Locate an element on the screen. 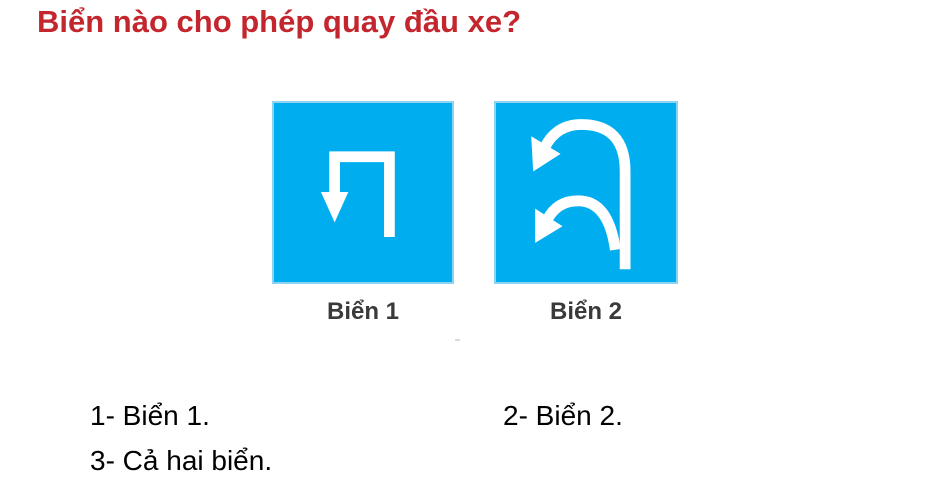  answer-option-1: 1- Biển 1. is located at coordinates (150, 416).